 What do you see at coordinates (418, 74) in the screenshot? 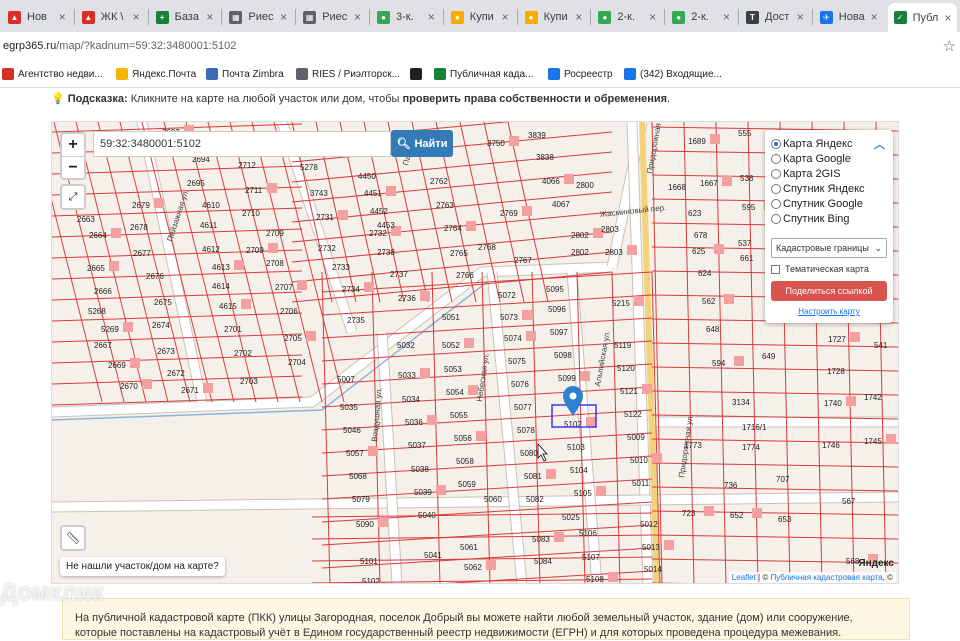
I see `bookmark-item` at bounding box center [418, 74].